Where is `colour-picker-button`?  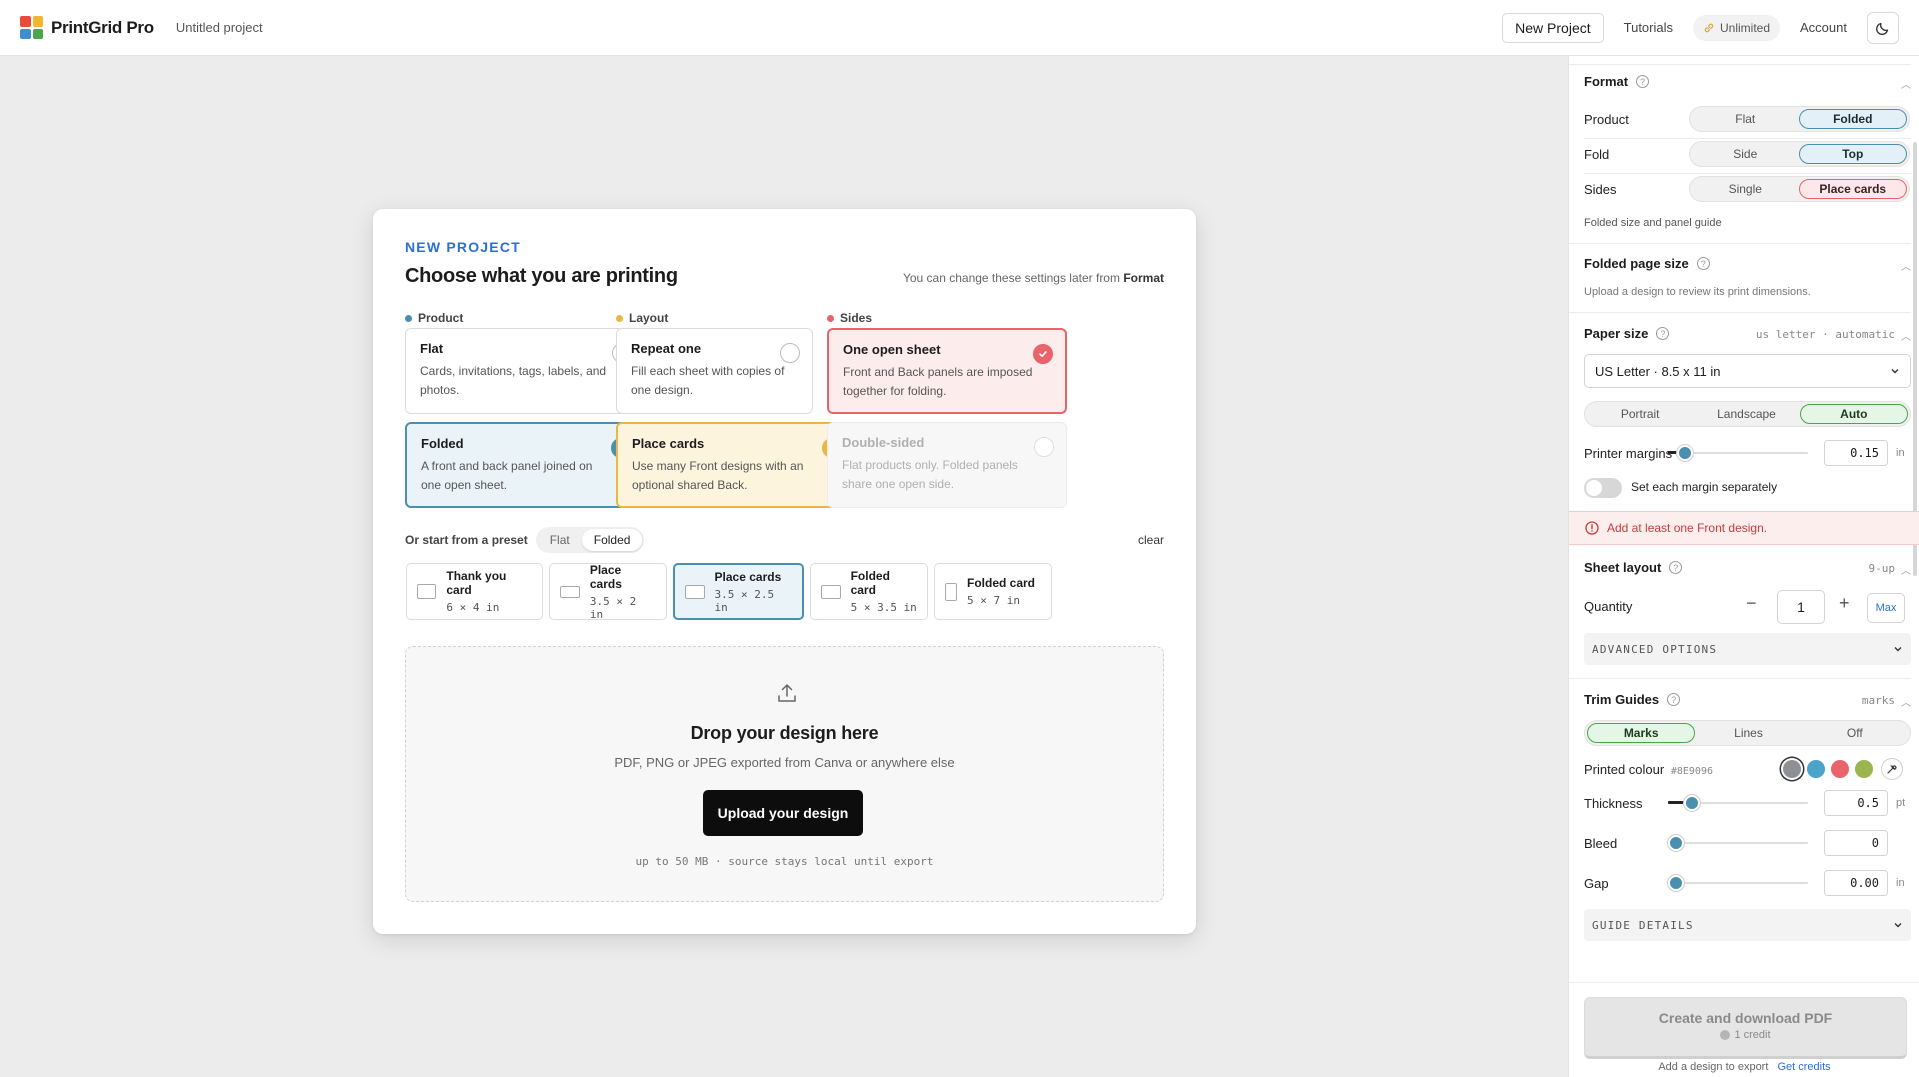 colour-picker-button is located at coordinates (1892, 769).